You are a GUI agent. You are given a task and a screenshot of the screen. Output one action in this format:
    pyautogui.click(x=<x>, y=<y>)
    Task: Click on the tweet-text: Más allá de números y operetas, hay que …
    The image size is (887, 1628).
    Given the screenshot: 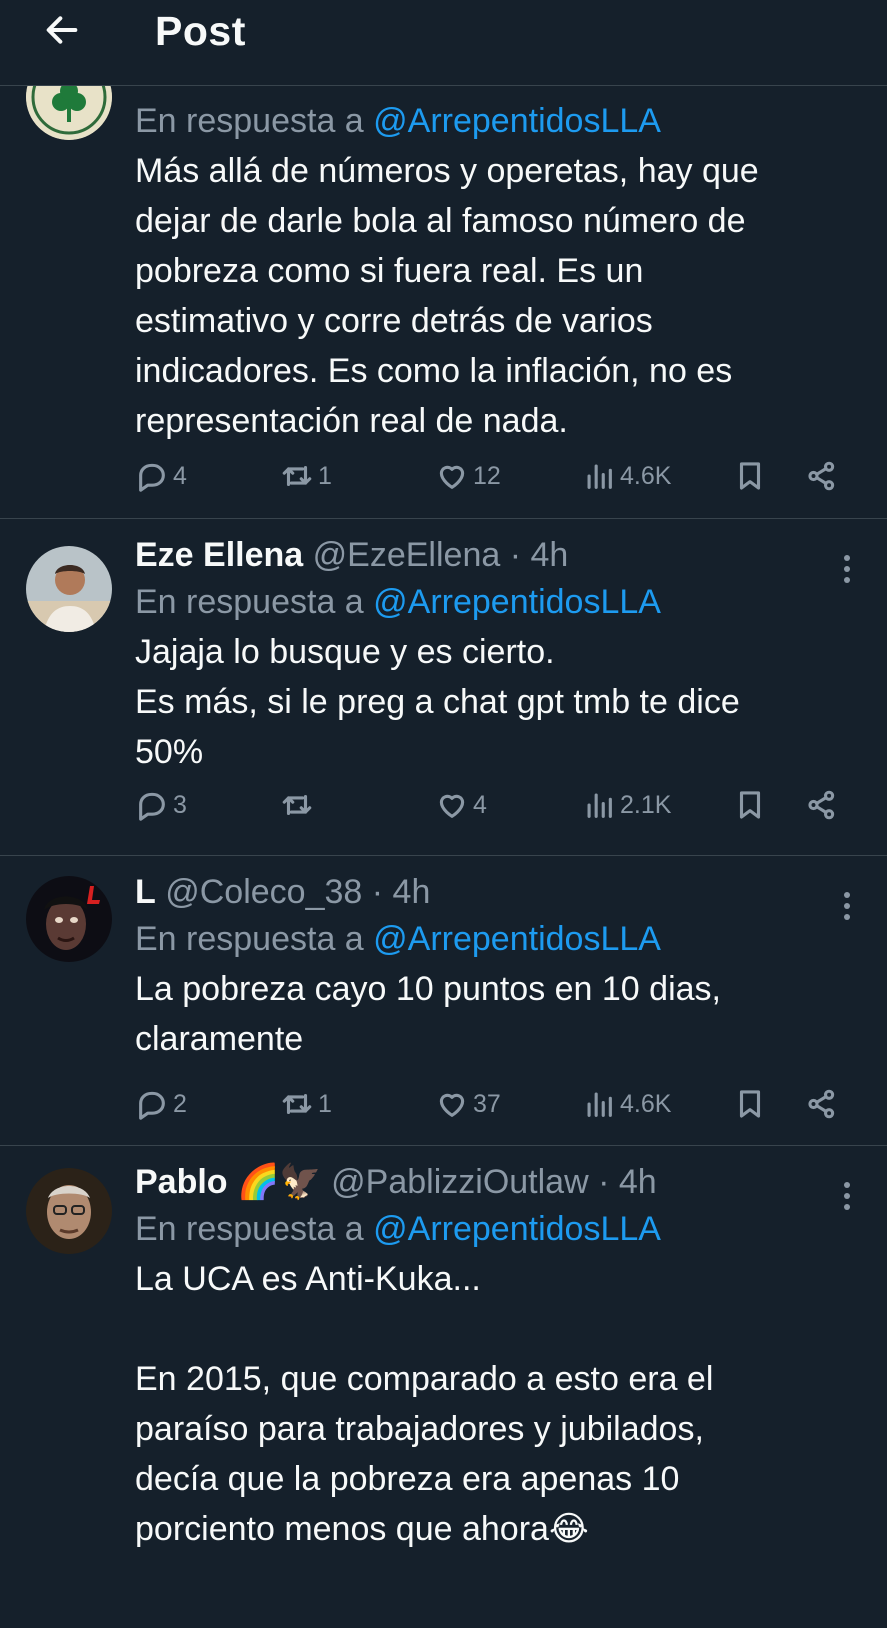 What is the action you would take?
    pyautogui.click(x=447, y=296)
    